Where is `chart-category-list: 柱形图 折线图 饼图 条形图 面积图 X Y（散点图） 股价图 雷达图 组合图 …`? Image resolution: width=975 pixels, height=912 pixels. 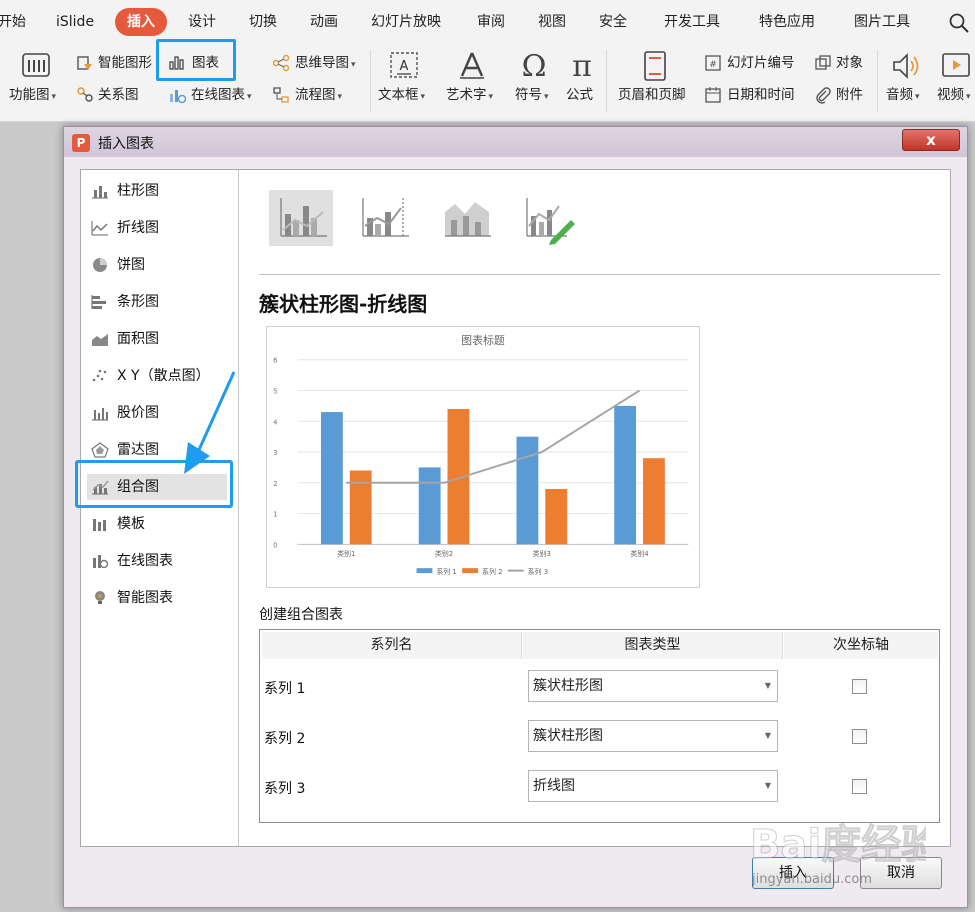
chart-category-list: 柱形图 折线图 饼图 条形图 面积图 X Y（散点图） 股价图 雷达图 组合图 … is located at coordinates (157, 508).